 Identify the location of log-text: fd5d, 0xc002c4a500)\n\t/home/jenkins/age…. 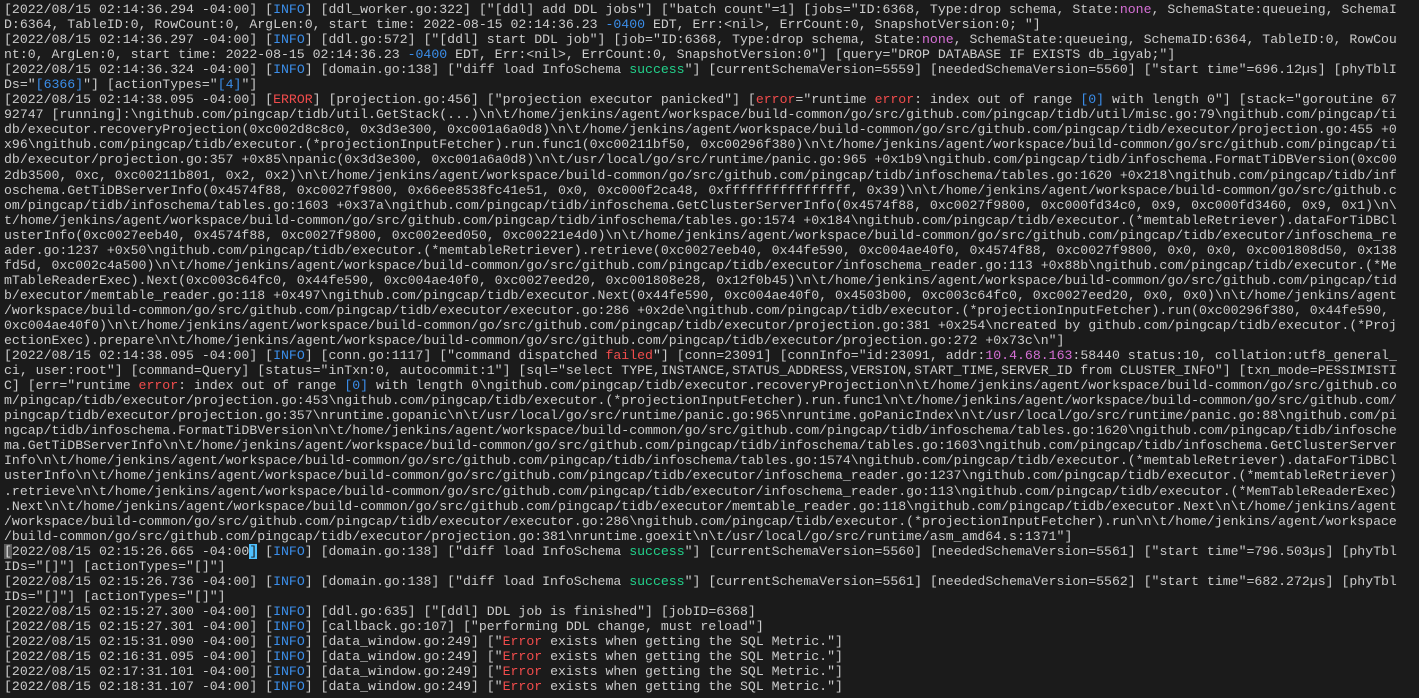
(700, 265).